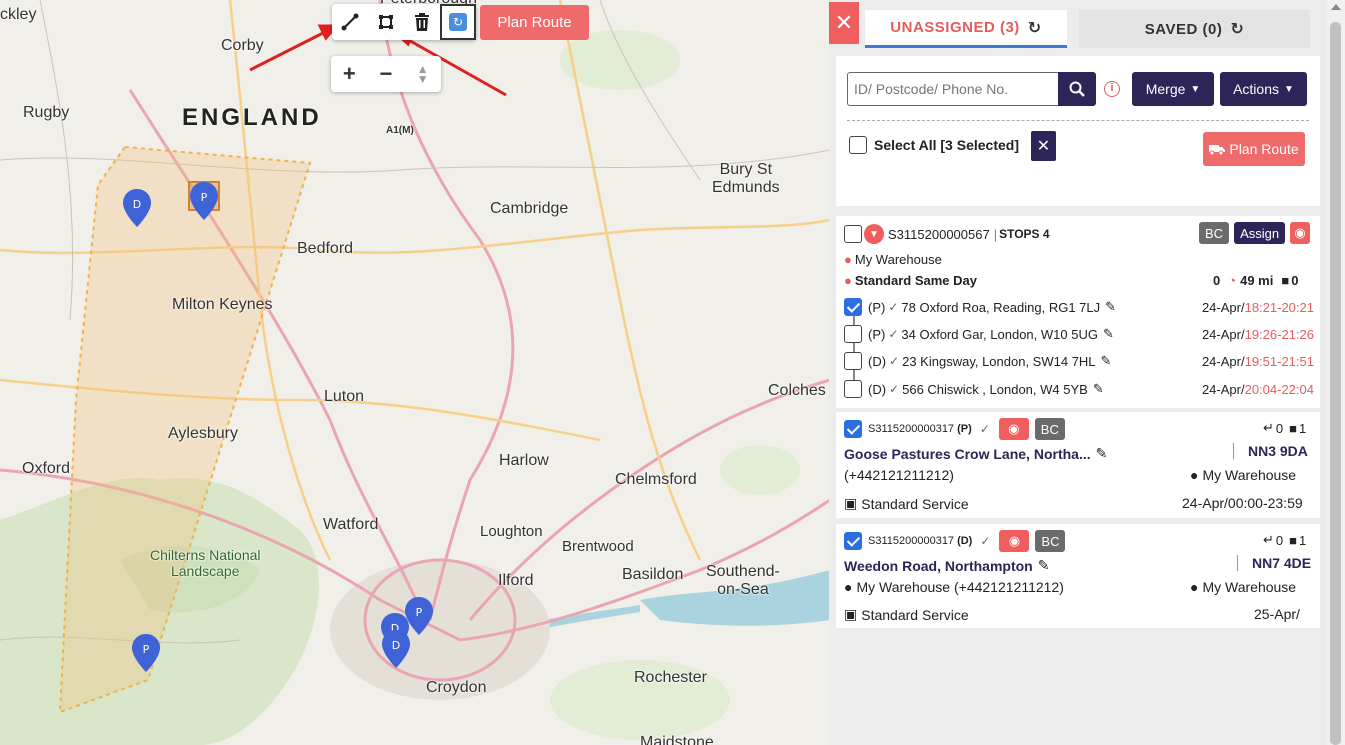  Describe the element at coordinates (400, 130) in the screenshot. I see `road-a1m: A1(M)` at that location.